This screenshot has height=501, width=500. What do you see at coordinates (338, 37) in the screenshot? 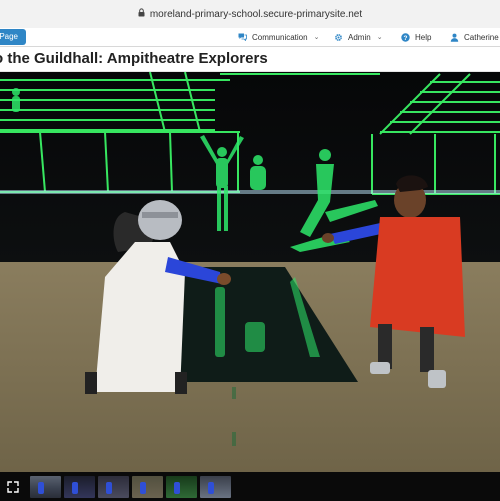
I see `gear-icon` at bounding box center [338, 37].